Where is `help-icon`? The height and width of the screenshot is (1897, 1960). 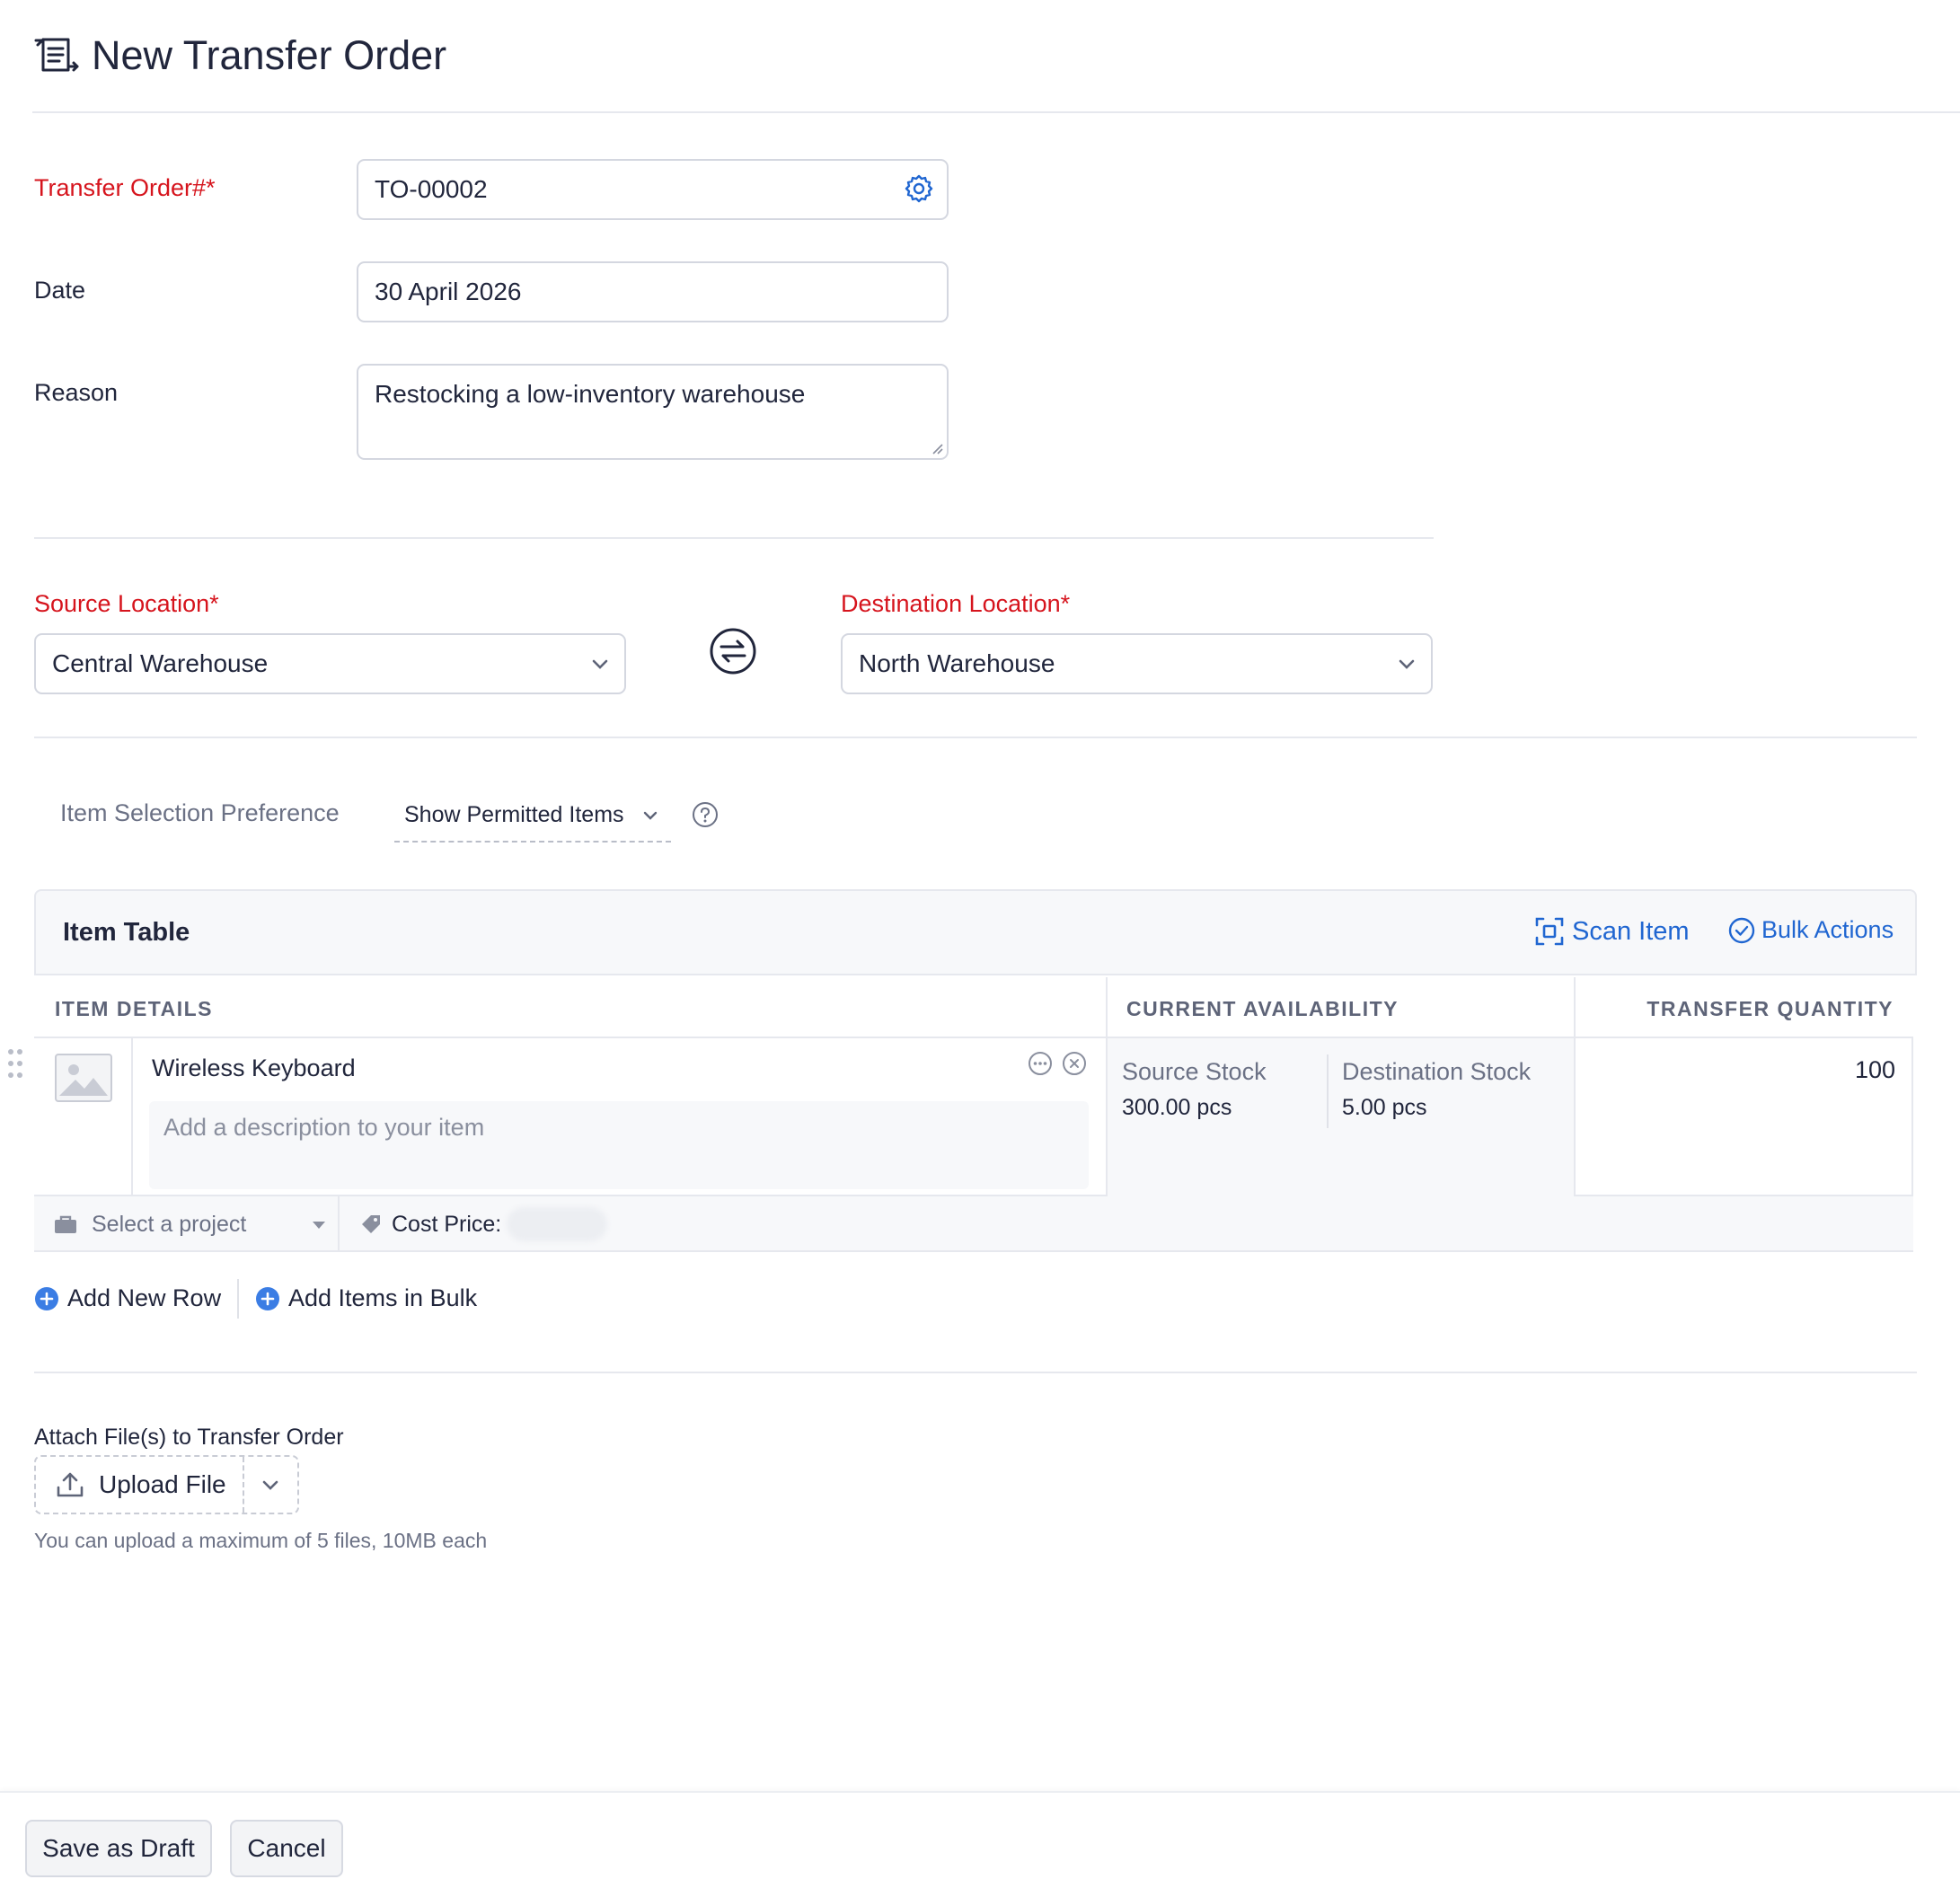 help-icon is located at coordinates (705, 814).